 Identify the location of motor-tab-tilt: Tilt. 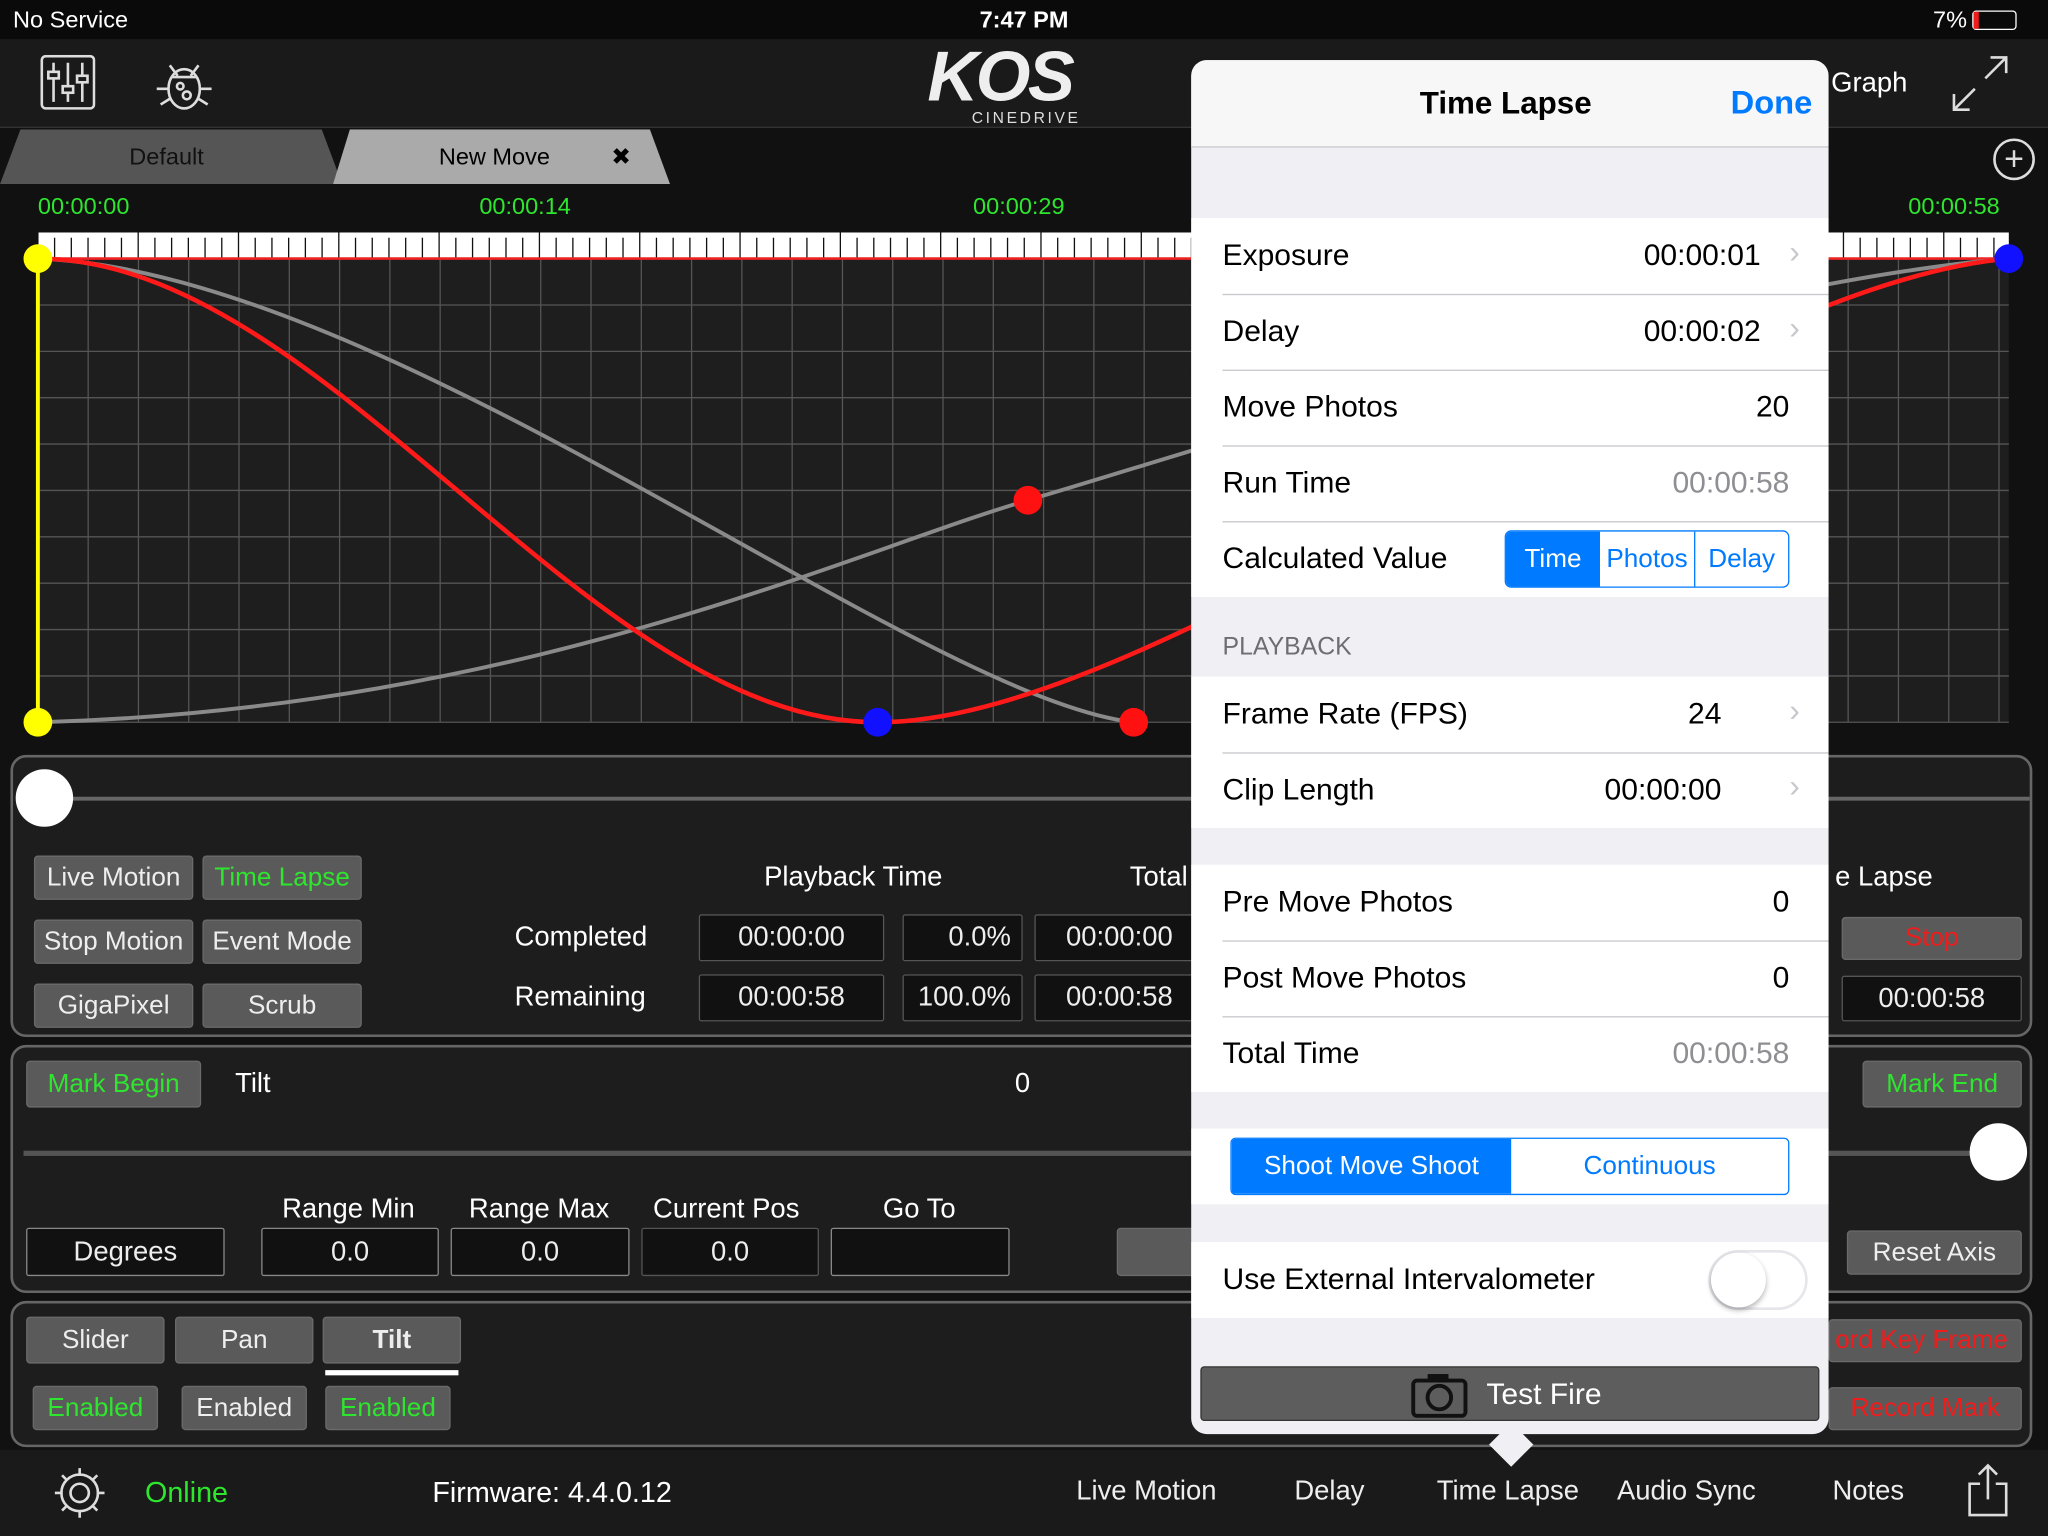
(392, 1340).